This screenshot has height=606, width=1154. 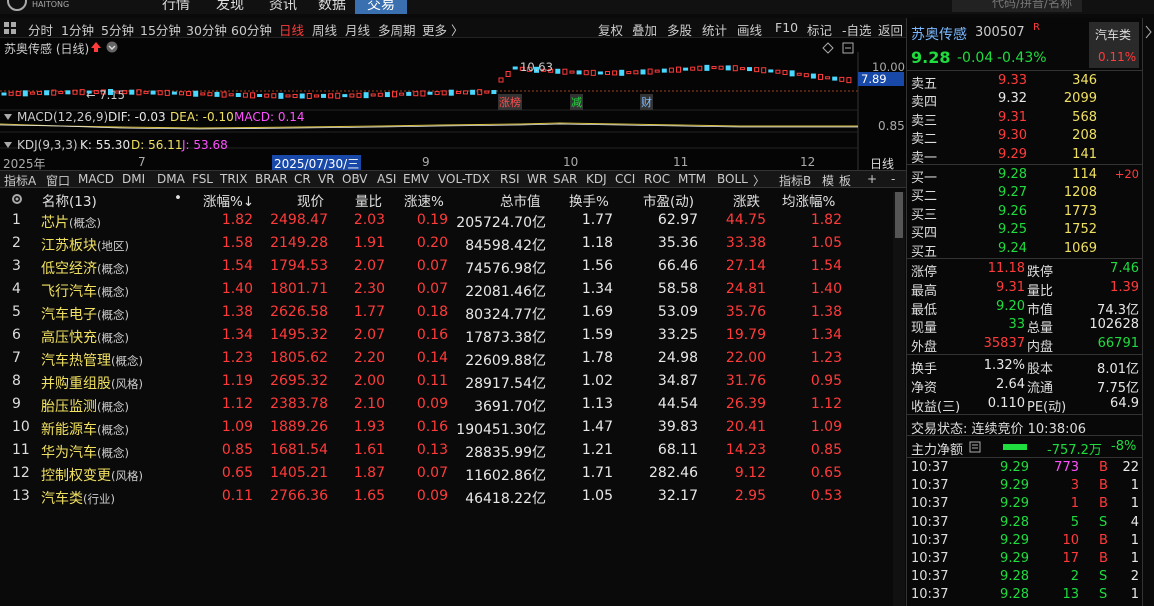 What do you see at coordinates (625, 179) in the screenshot?
I see `tab-cci: CCI` at bounding box center [625, 179].